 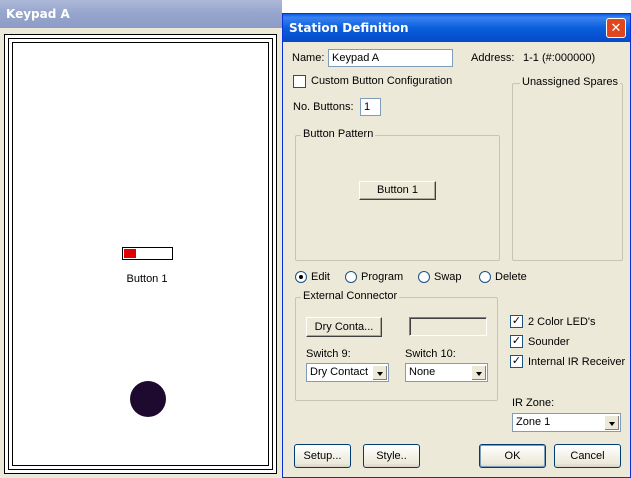 I want to click on cancel-button: Cancel, so click(x=587, y=456).